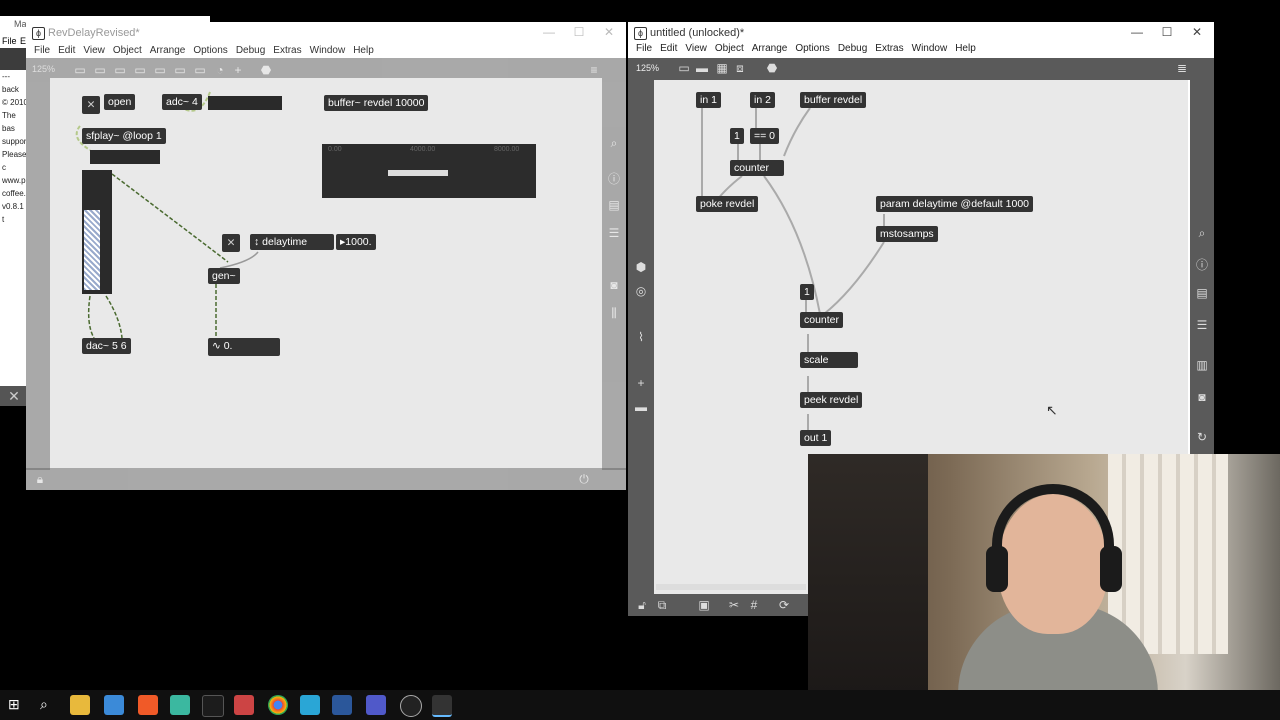 This screenshot has width=1280, height=720. Describe the element at coordinates (614, 313) in the screenshot. I see `mixer-icon: ⫼` at that location.